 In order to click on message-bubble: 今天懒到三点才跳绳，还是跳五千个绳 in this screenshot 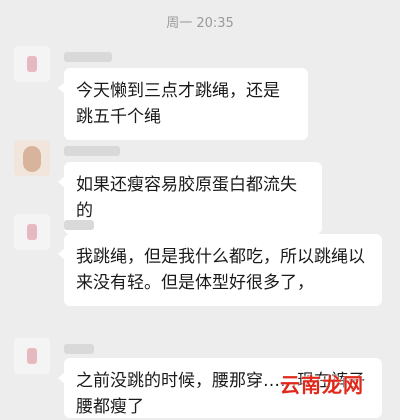, I will do `click(183, 104)`.